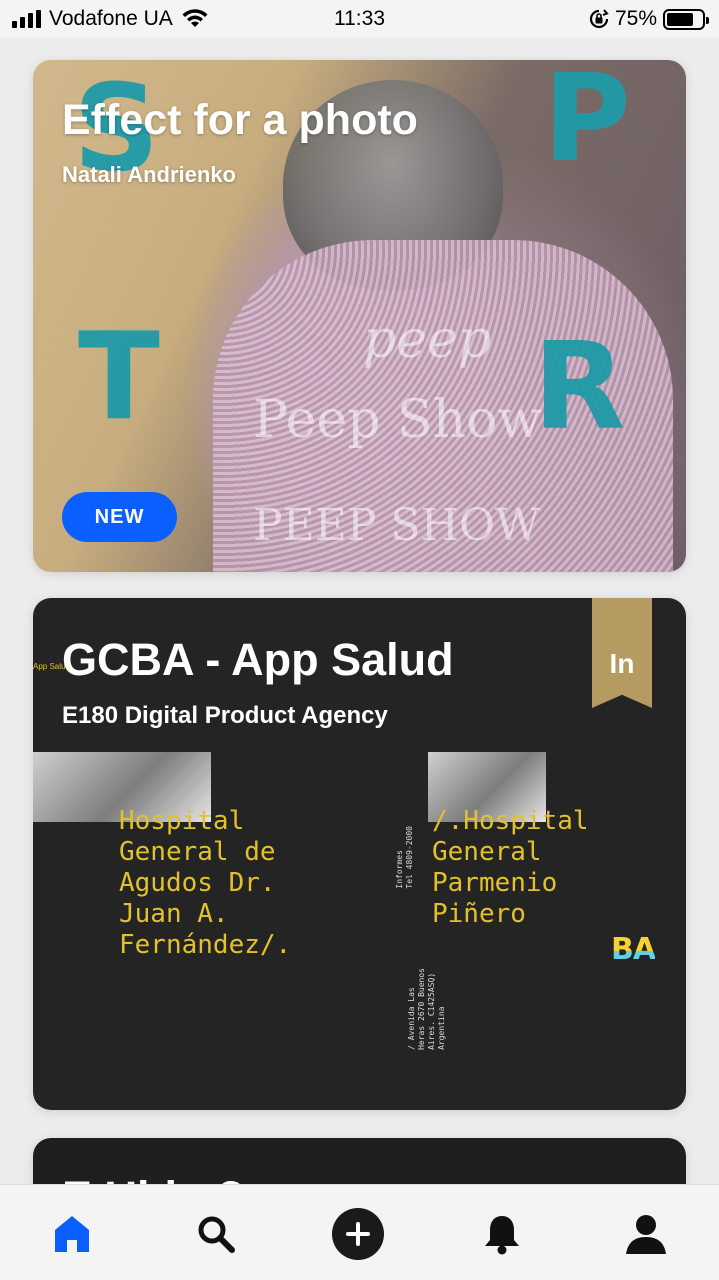  I want to click on decor-text-peep-show: Peep Show, so click(397, 420).